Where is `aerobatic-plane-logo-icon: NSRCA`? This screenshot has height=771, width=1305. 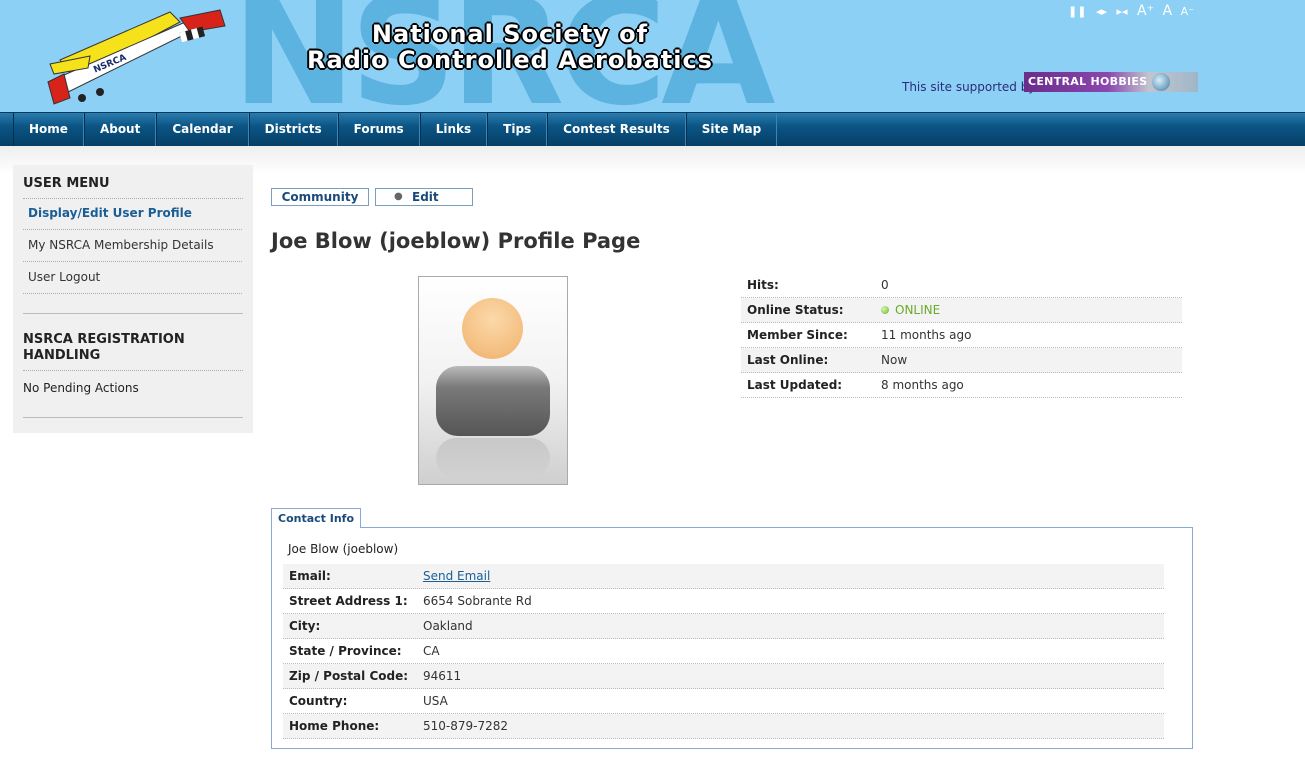 aerobatic-plane-logo-icon: NSRCA is located at coordinates (130, 57).